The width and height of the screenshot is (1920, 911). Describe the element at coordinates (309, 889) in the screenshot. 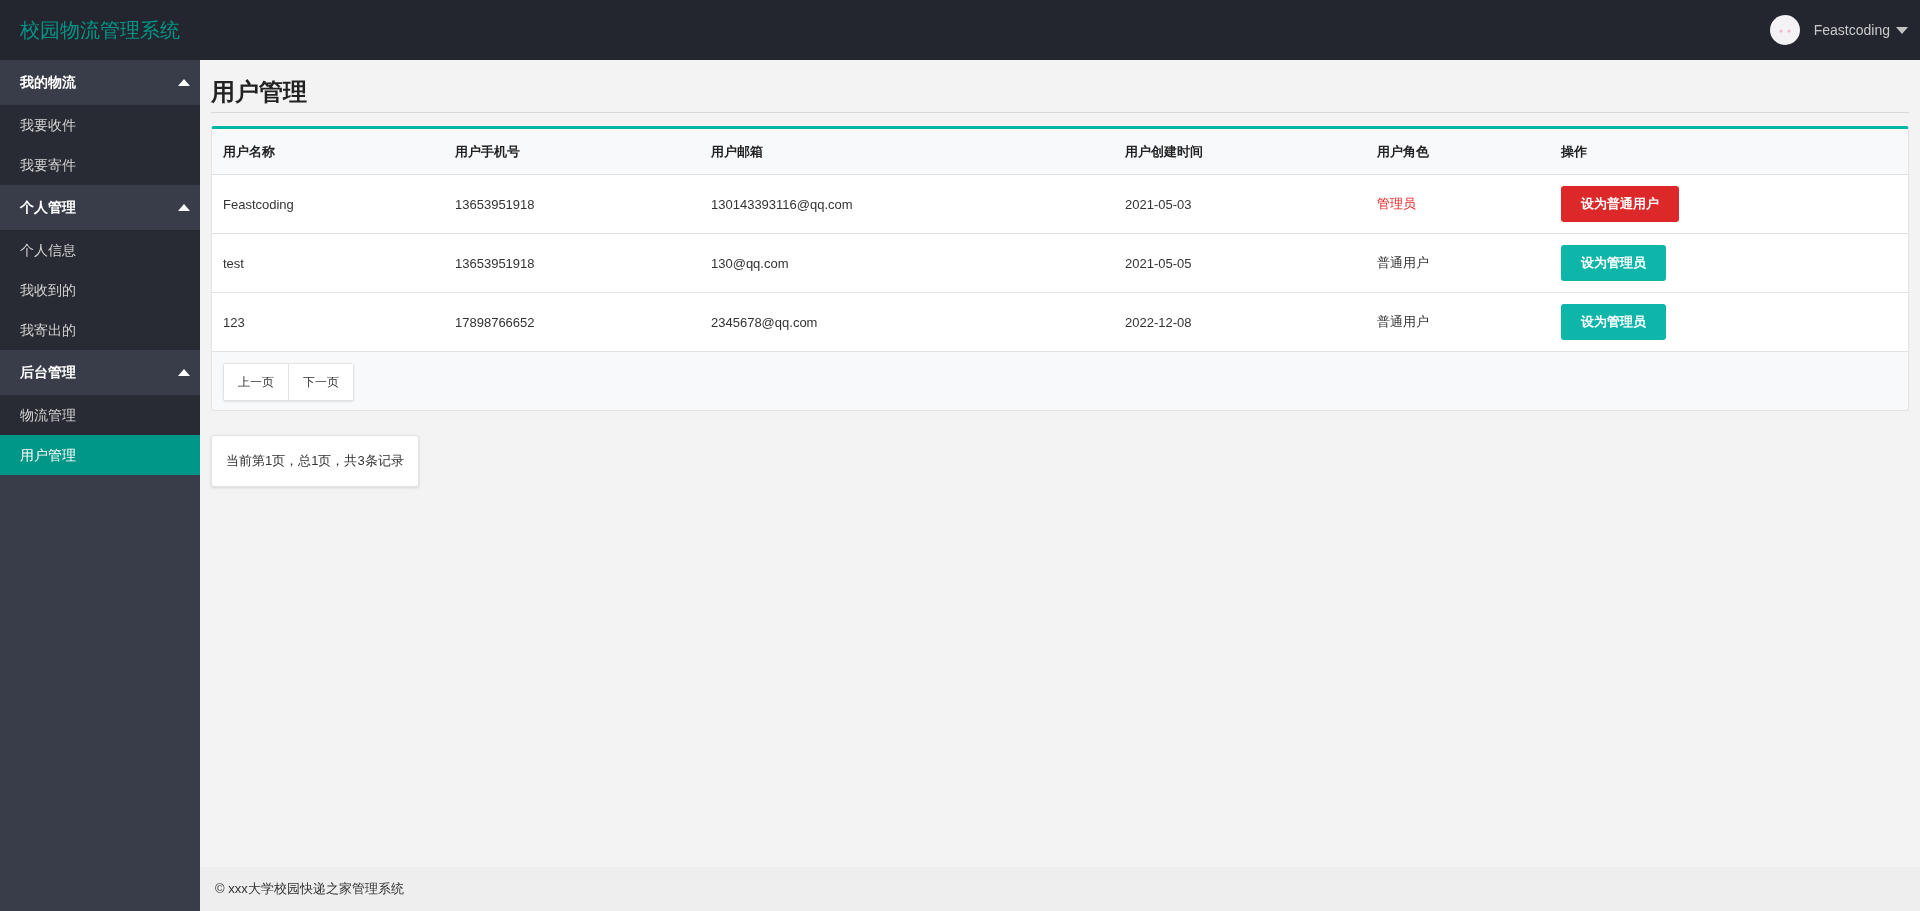

I see `copyright-text: © xxx大学校园快递之家管理系统` at that location.